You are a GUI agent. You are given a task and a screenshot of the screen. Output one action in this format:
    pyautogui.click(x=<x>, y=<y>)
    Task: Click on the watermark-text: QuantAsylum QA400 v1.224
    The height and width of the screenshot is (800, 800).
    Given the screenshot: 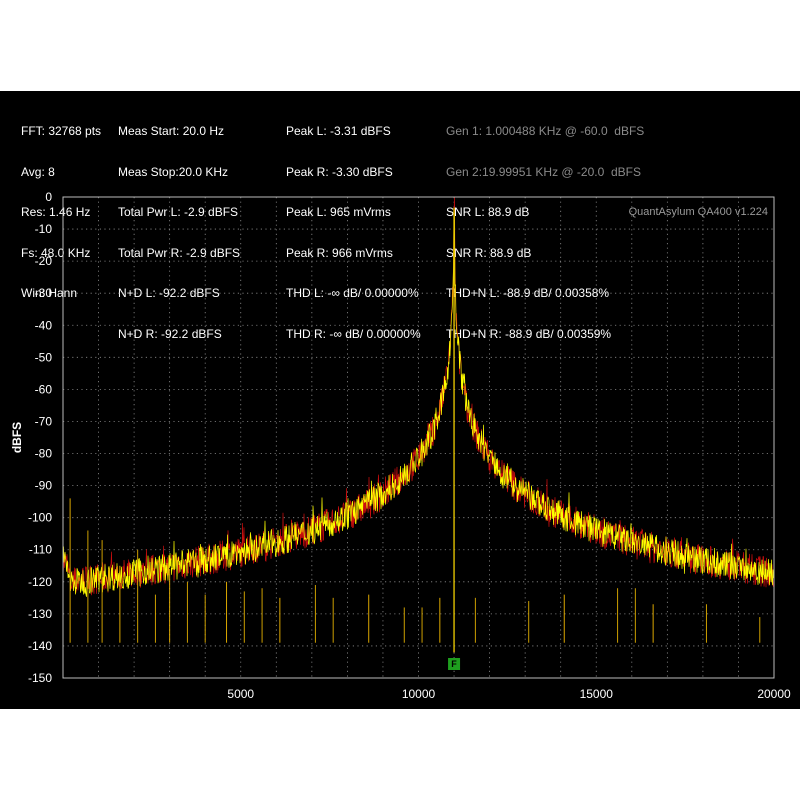 What is the action you would take?
    pyautogui.click(x=698, y=212)
    